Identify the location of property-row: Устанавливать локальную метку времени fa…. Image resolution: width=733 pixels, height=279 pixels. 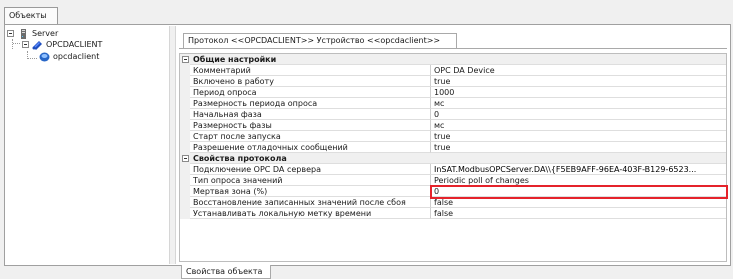
(453, 213).